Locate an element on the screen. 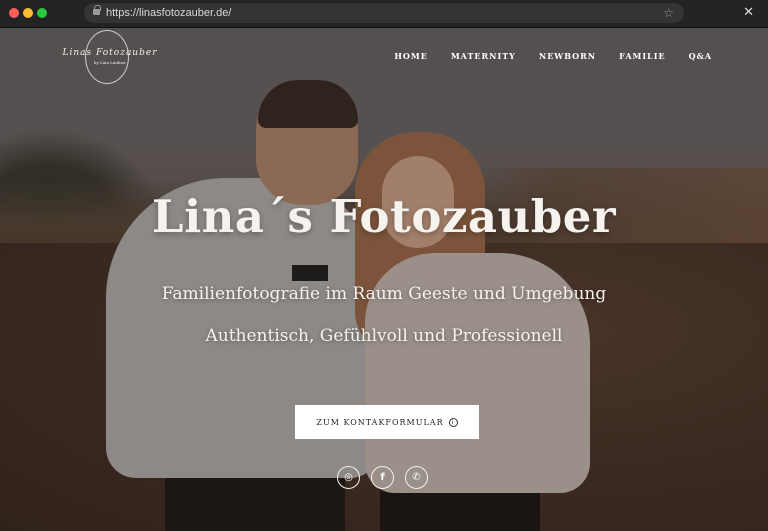 The width and height of the screenshot is (768, 531). bookmark-star-icon: ☆ is located at coordinates (668, 13).